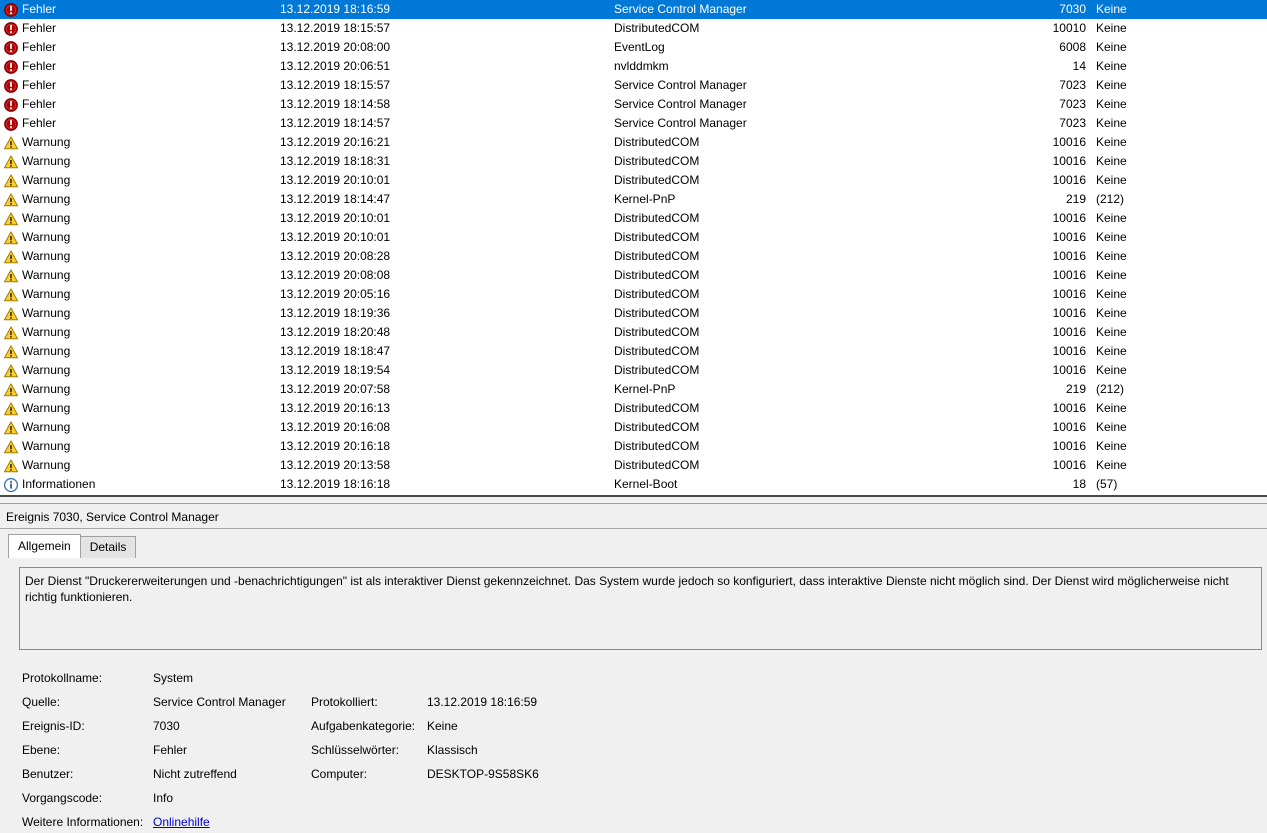 Image resolution: width=1267 pixels, height=834 pixels. Describe the element at coordinates (112, 517) in the screenshot. I see `detail-title: Ereignis 7030, Service Control Manager` at that location.